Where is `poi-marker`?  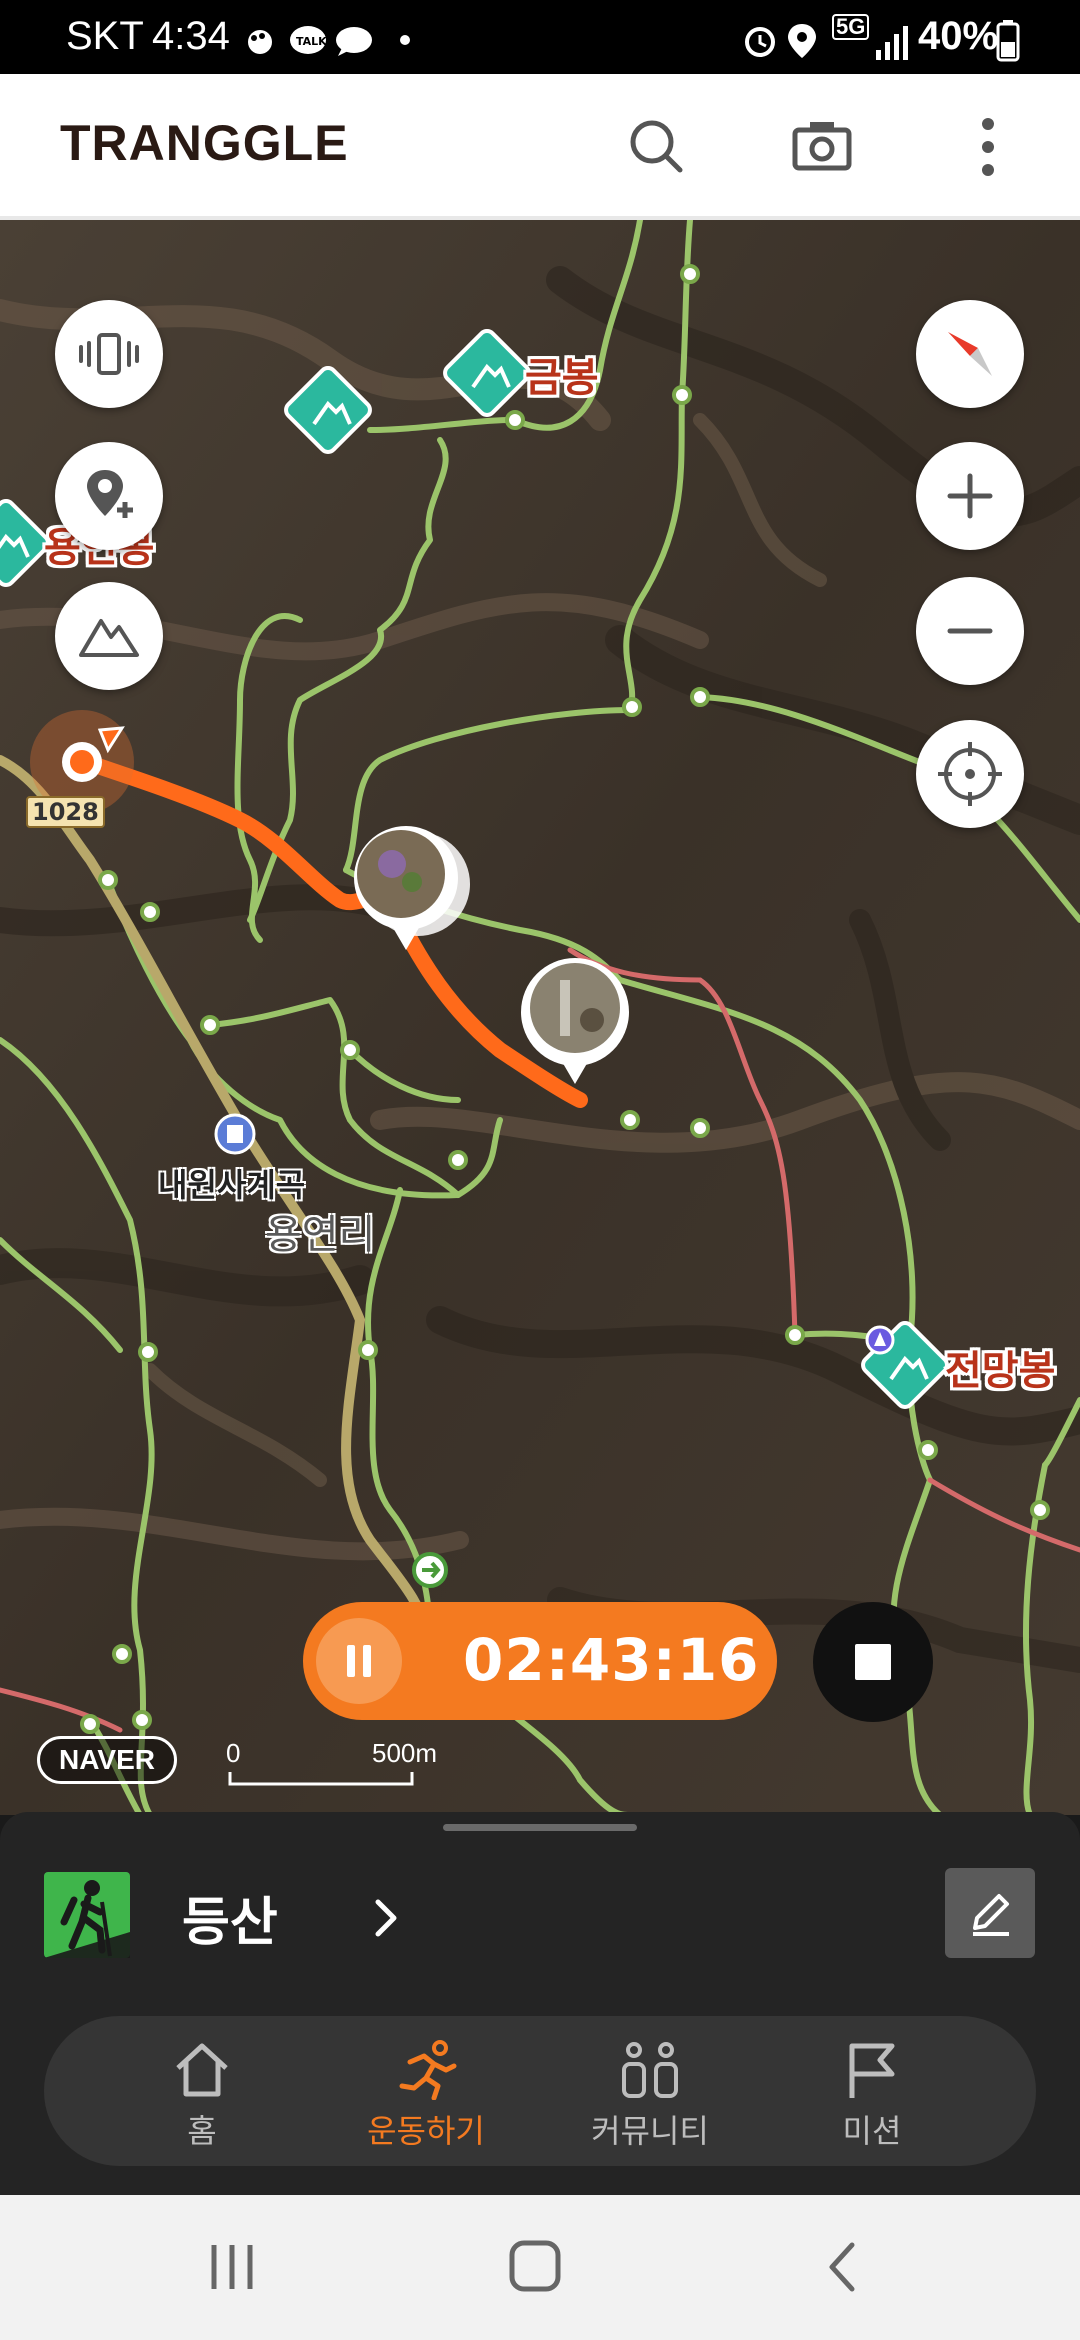
poi-marker is located at coordinates (880, 1340).